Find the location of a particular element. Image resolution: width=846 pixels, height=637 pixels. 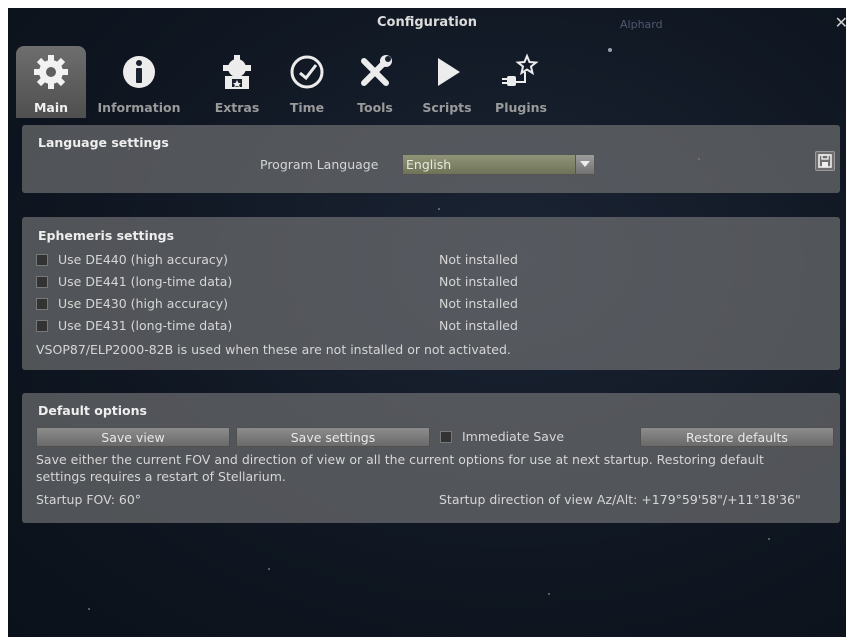

tab-label: Time is located at coordinates (307, 107).